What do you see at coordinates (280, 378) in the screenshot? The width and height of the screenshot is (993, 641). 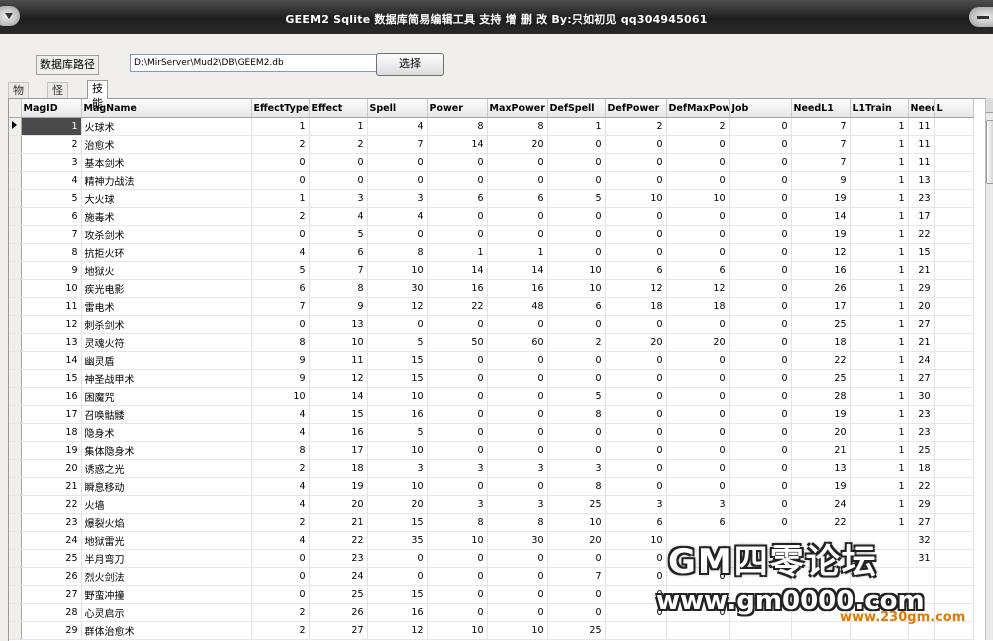 I see `table-cell: 9` at bounding box center [280, 378].